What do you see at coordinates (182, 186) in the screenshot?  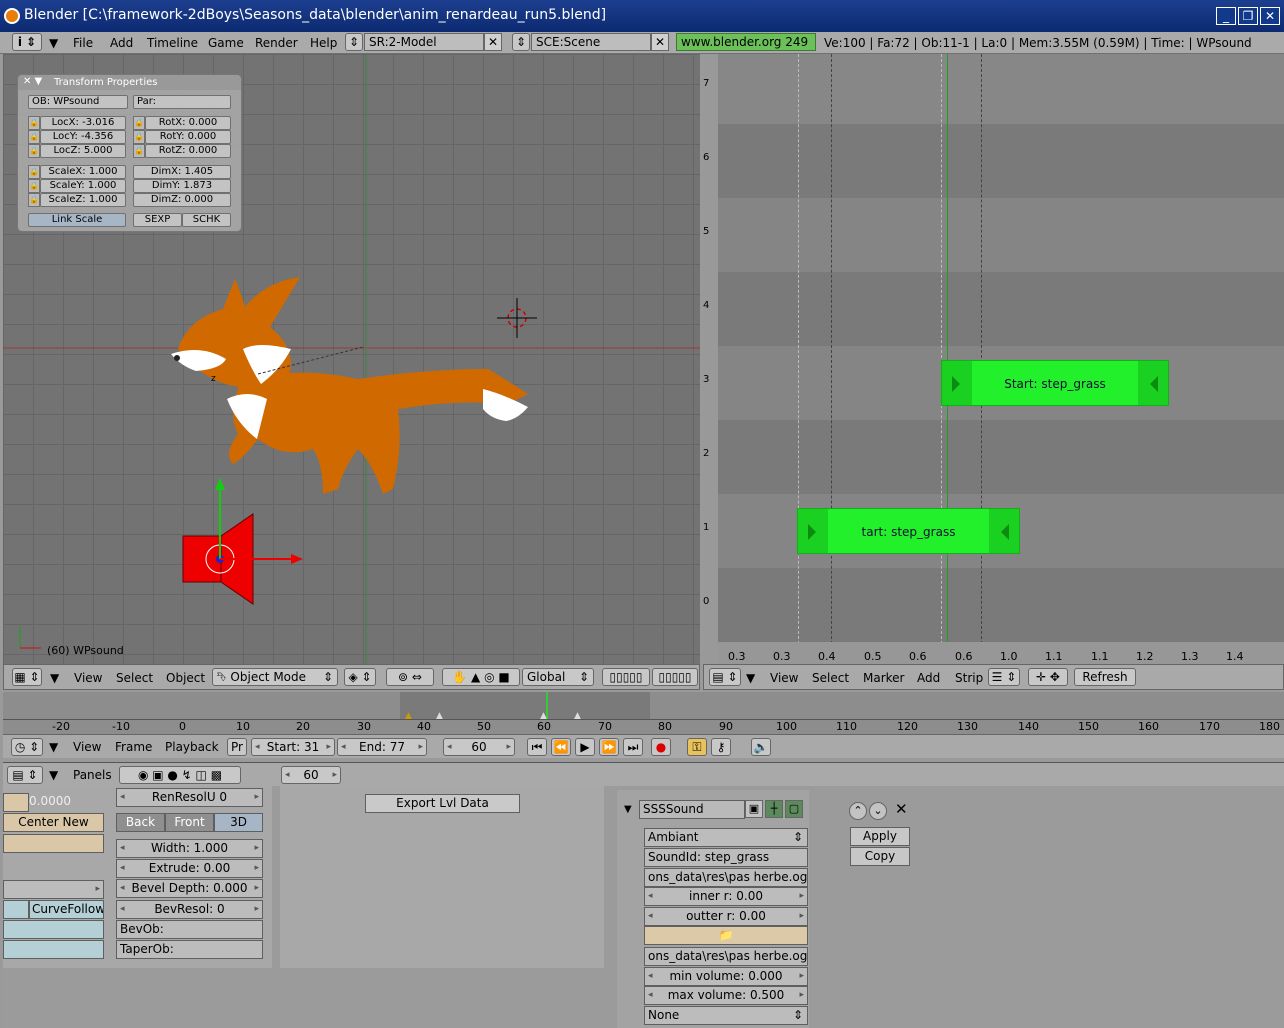 I see `dimy-field: DimY: 1.873` at bounding box center [182, 186].